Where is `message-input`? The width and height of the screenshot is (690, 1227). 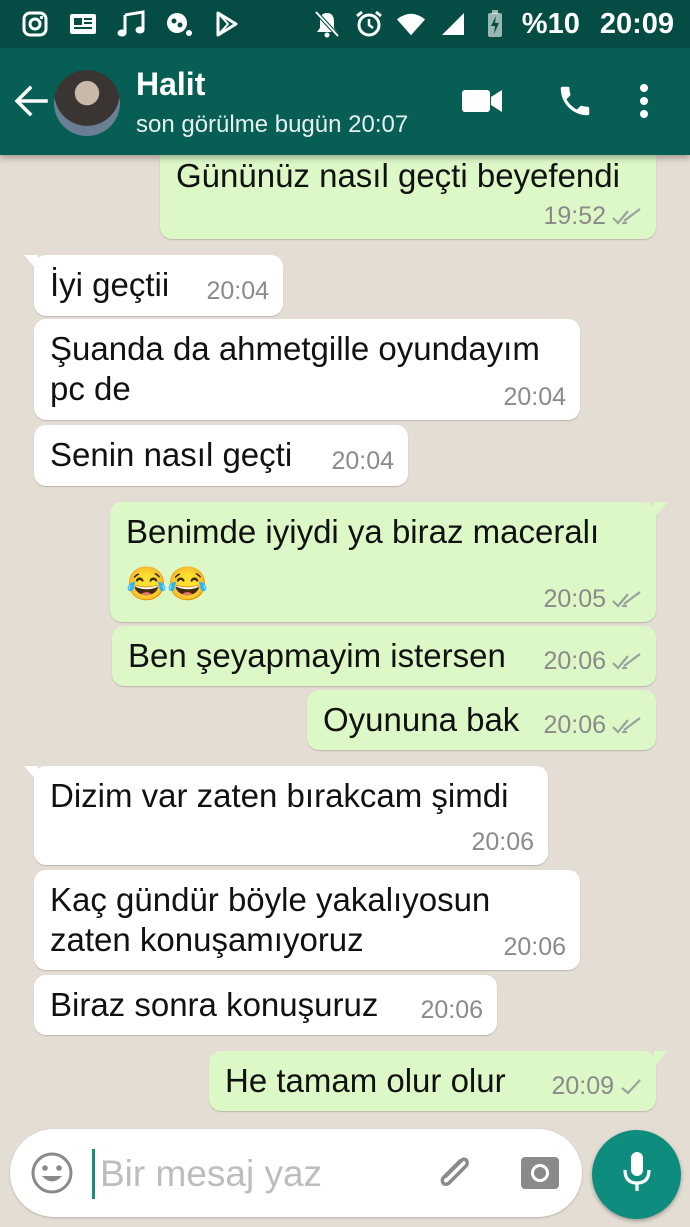
message-input is located at coordinates (260, 1174).